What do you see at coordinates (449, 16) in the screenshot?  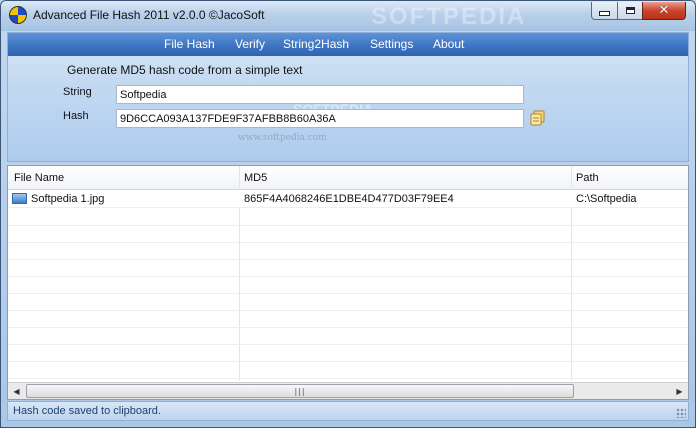 I see `watermark-logo: SOFTPEDIA` at bounding box center [449, 16].